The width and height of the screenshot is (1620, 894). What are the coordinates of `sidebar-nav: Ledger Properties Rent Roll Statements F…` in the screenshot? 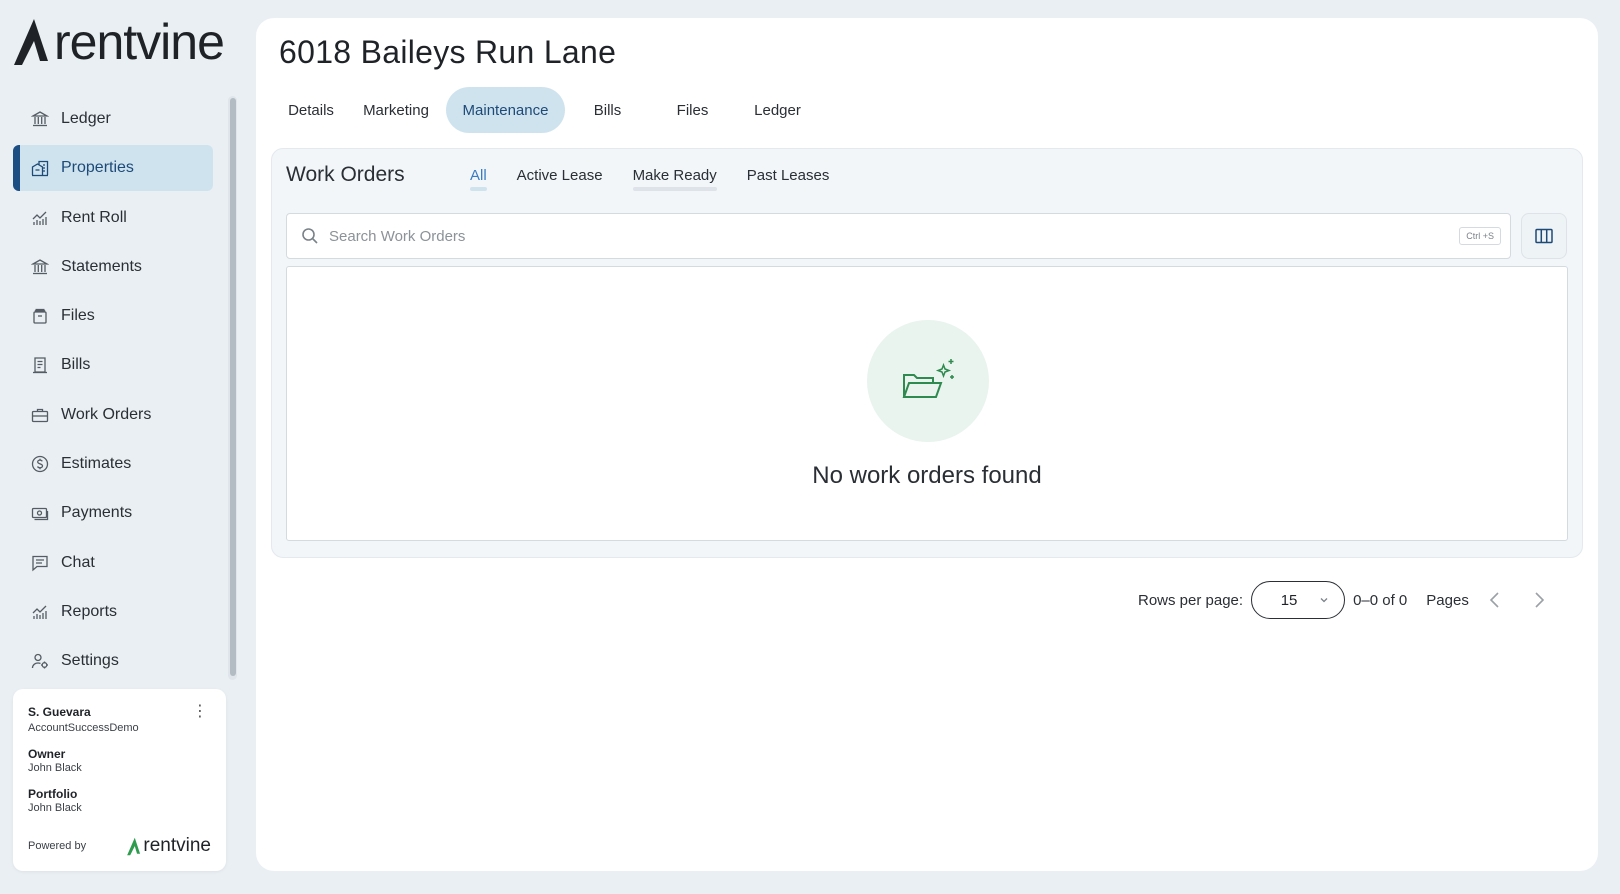 It's located at (113, 392).